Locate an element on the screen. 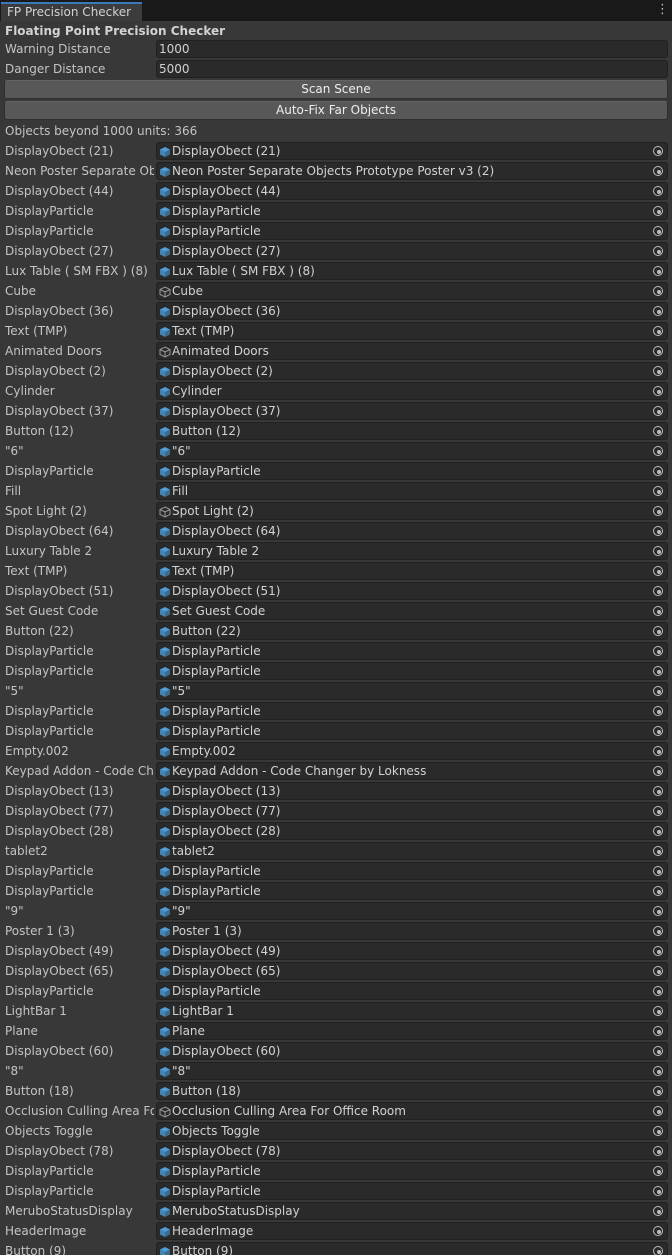 This screenshot has width=672, height=1255. object-field: DisplayObect (44) is located at coordinates (402, 191).